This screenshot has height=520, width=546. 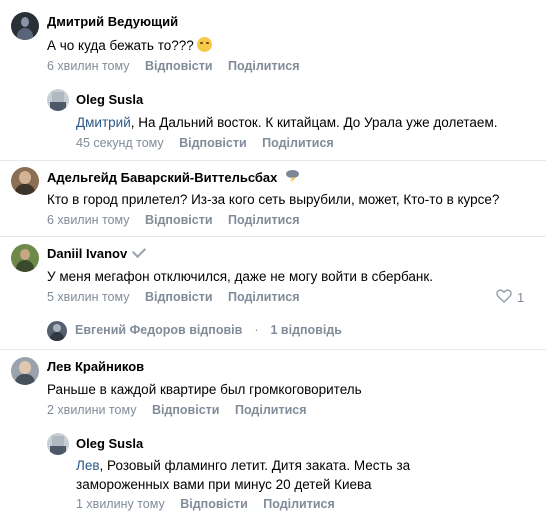 I want to click on timestamp: 1 хвилину тому, so click(x=120, y=504).